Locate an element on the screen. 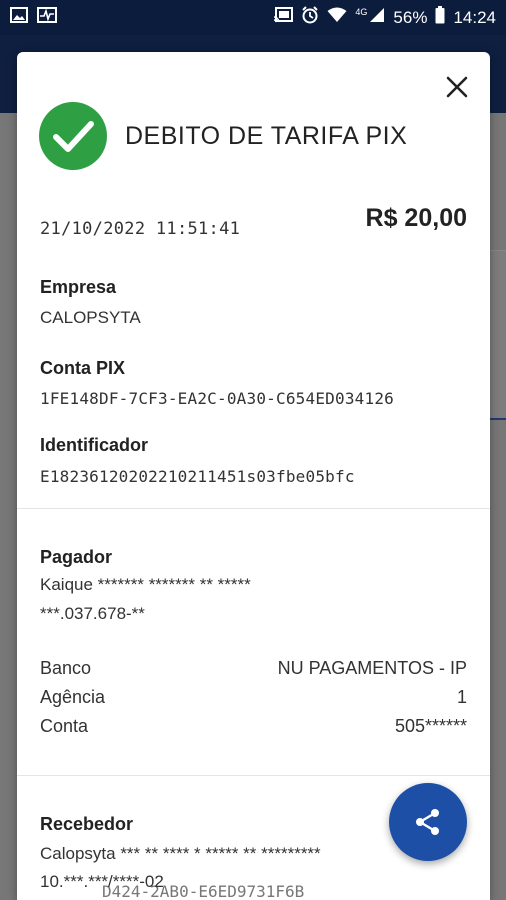  image-icon is located at coordinates (19, 17).